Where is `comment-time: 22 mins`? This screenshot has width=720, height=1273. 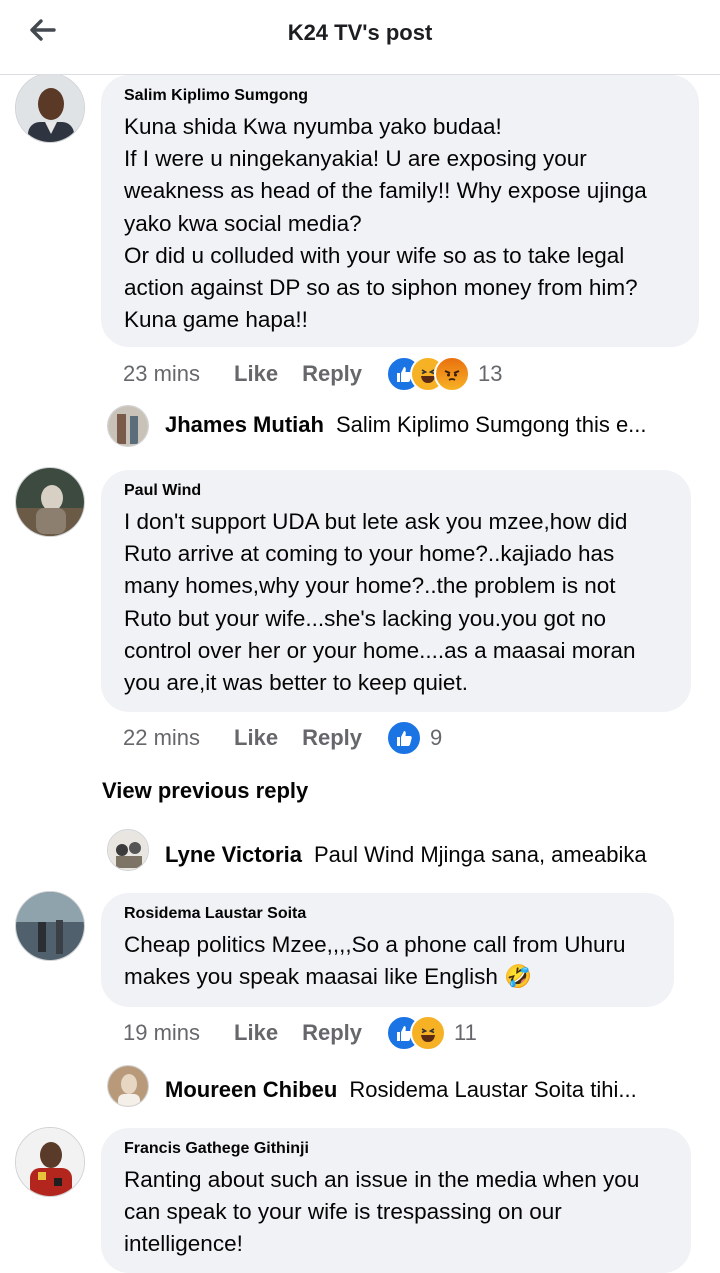
comment-time: 22 mins is located at coordinates (161, 738).